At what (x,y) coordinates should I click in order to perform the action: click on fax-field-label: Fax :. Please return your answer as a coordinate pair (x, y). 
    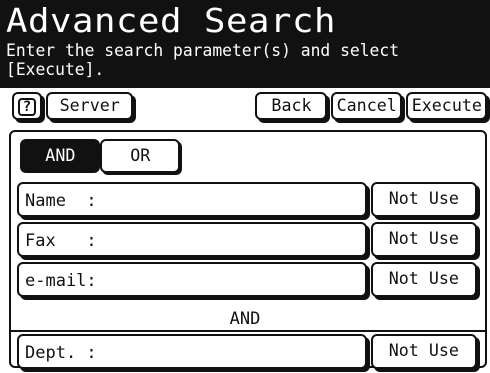
    Looking at the image, I should click on (61, 241).